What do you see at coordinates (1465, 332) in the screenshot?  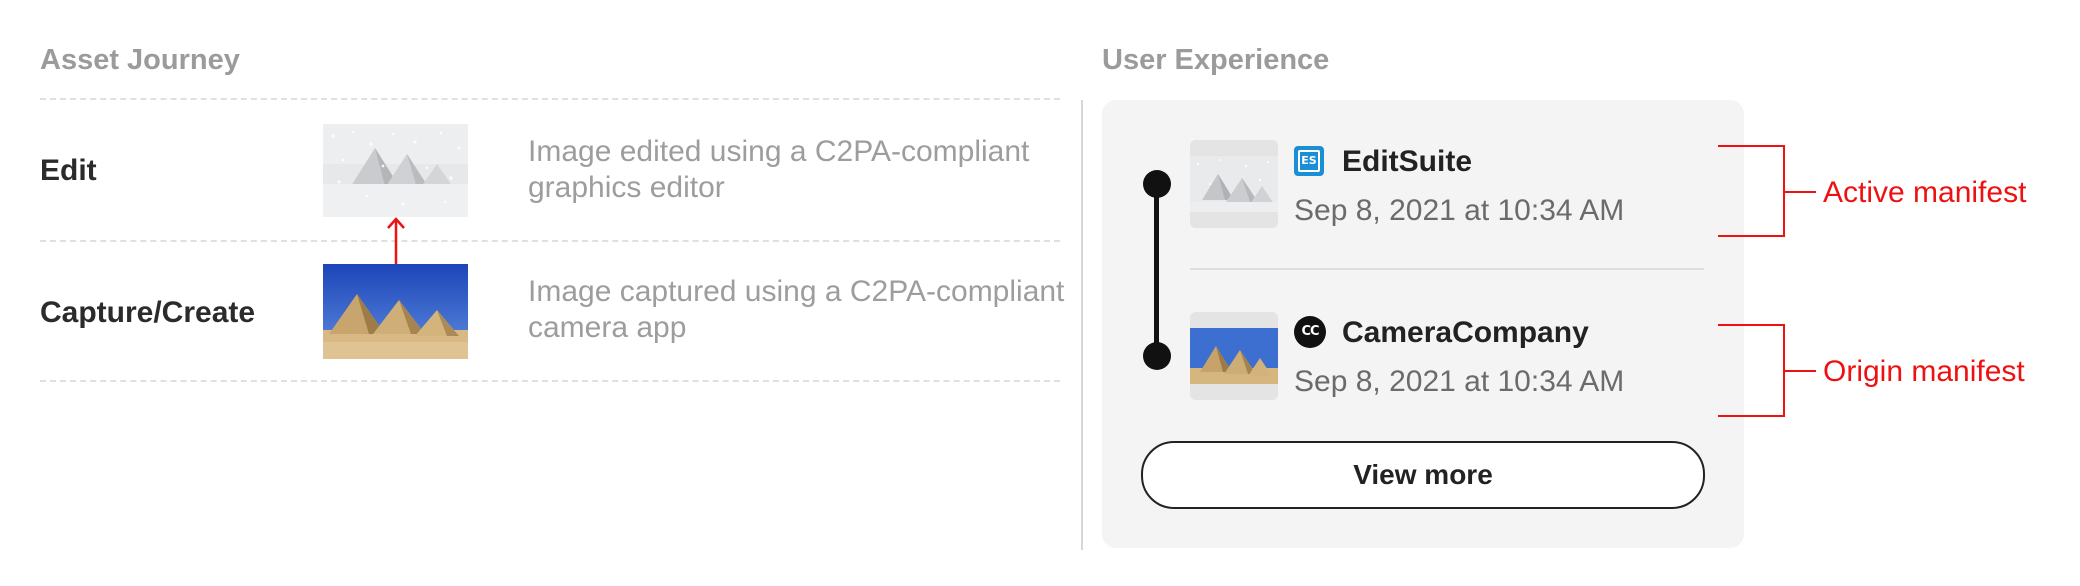 I see `entry-app-name-cameracompany: CameraCompany` at bounding box center [1465, 332].